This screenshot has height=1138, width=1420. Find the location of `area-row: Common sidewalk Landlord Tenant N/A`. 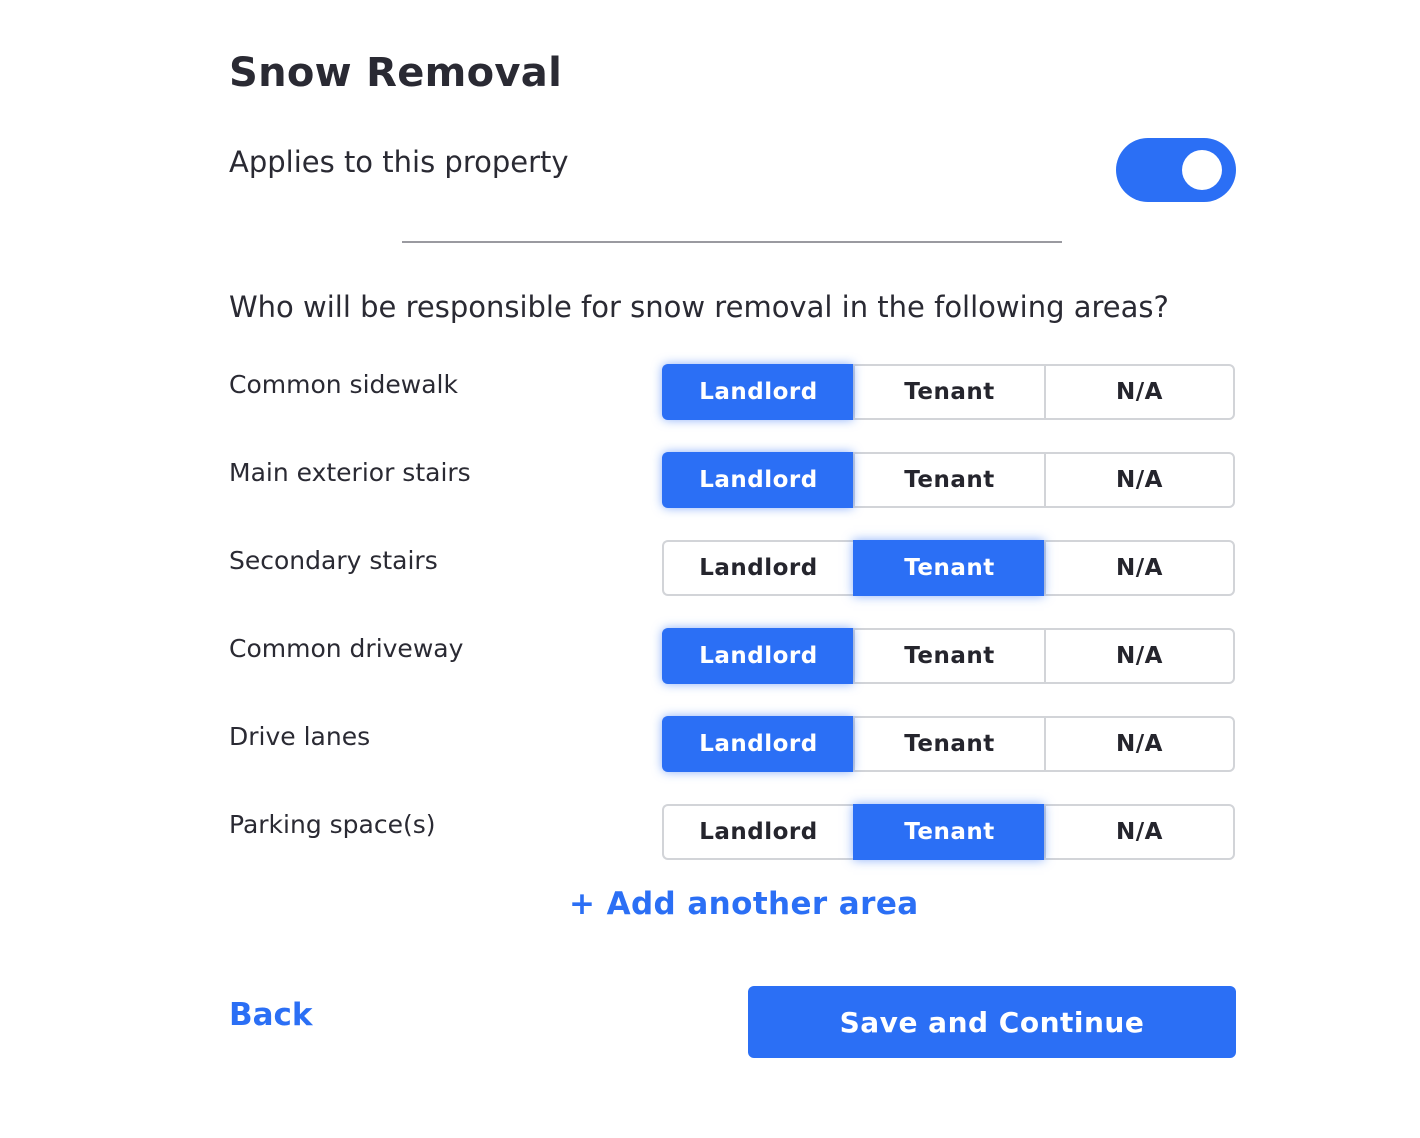

area-row: Common sidewalk Landlord Tenant N/A is located at coordinates (732, 392).